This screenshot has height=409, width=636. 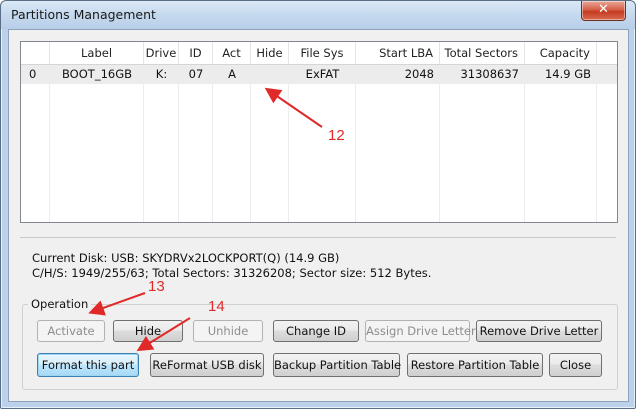 I want to click on cell-index: 0, so click(x=33, y=74).